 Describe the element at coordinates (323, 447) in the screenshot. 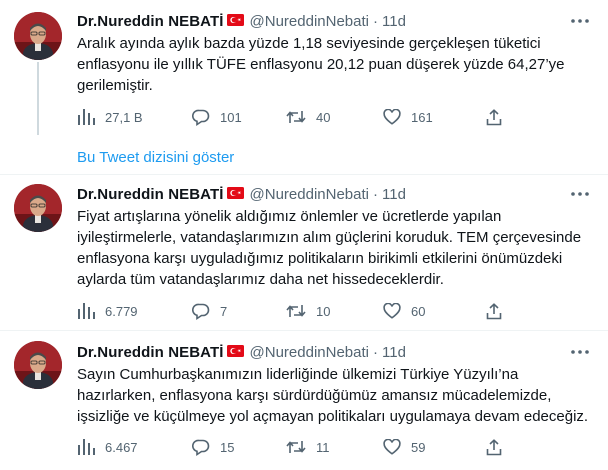

I see `retweet-count: 11` at that location.